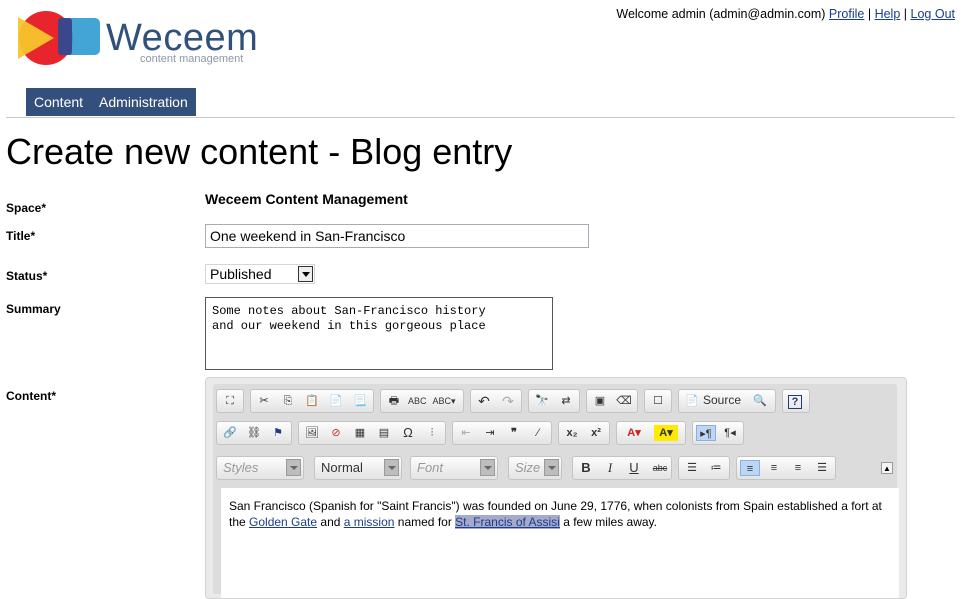  What do you see at coordinates (260, 468) in the screenshot?
I see `styles-combo: Styles` at bounding box center [260, 468].